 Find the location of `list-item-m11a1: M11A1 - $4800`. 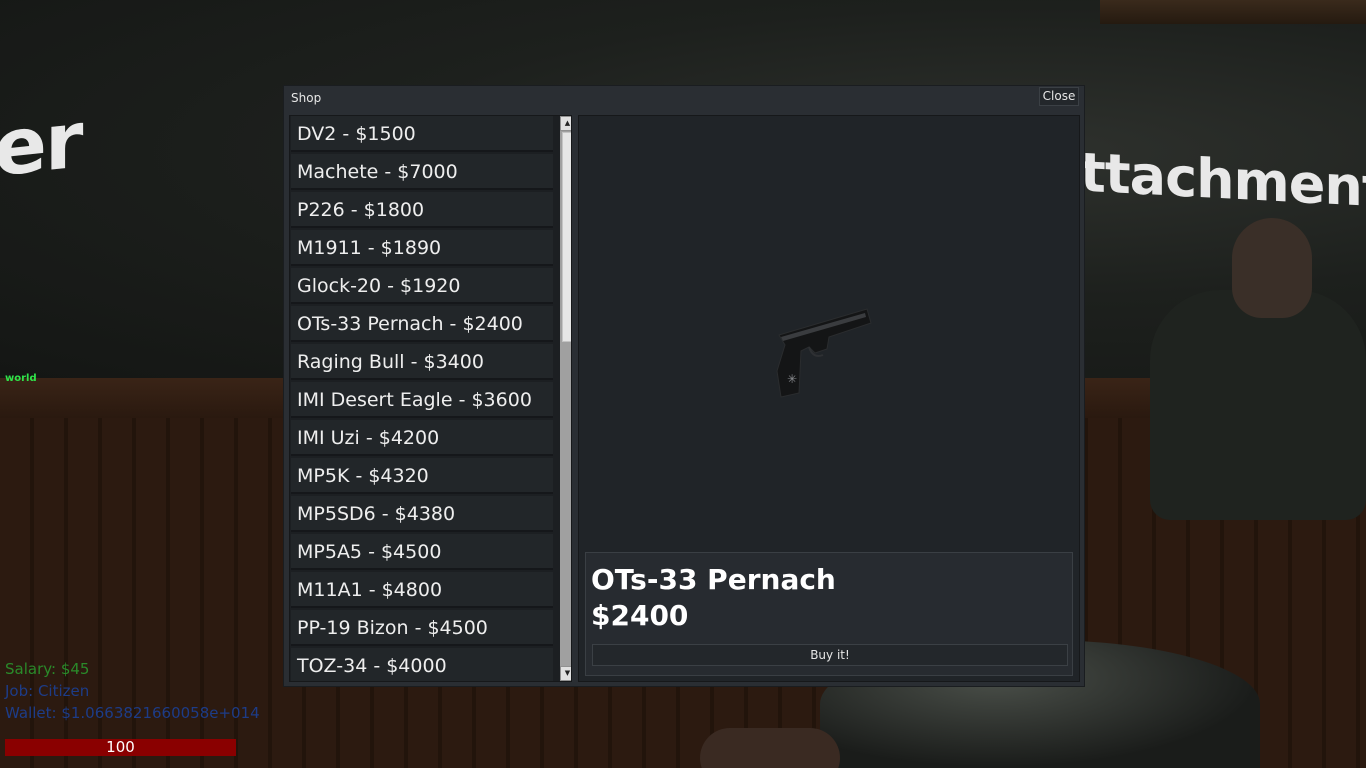

list-item-m11a1: M11A1 - $4800 is located at coordinates (422, 590).